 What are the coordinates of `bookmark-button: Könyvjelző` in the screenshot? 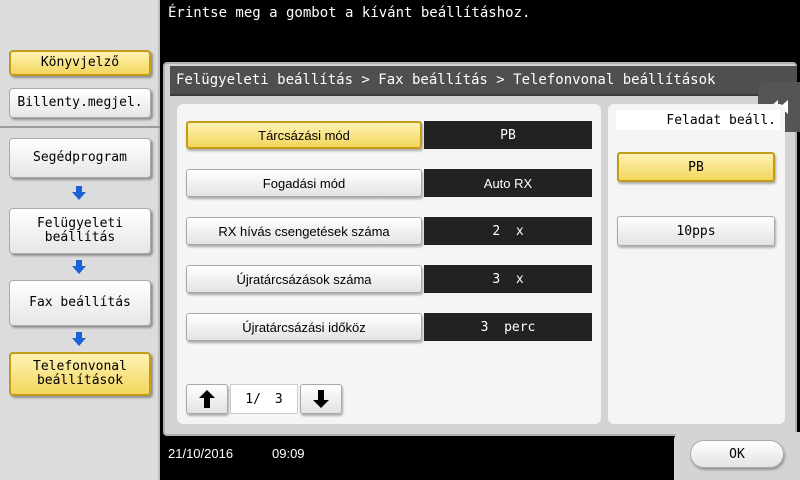 It's located at (80, 63).